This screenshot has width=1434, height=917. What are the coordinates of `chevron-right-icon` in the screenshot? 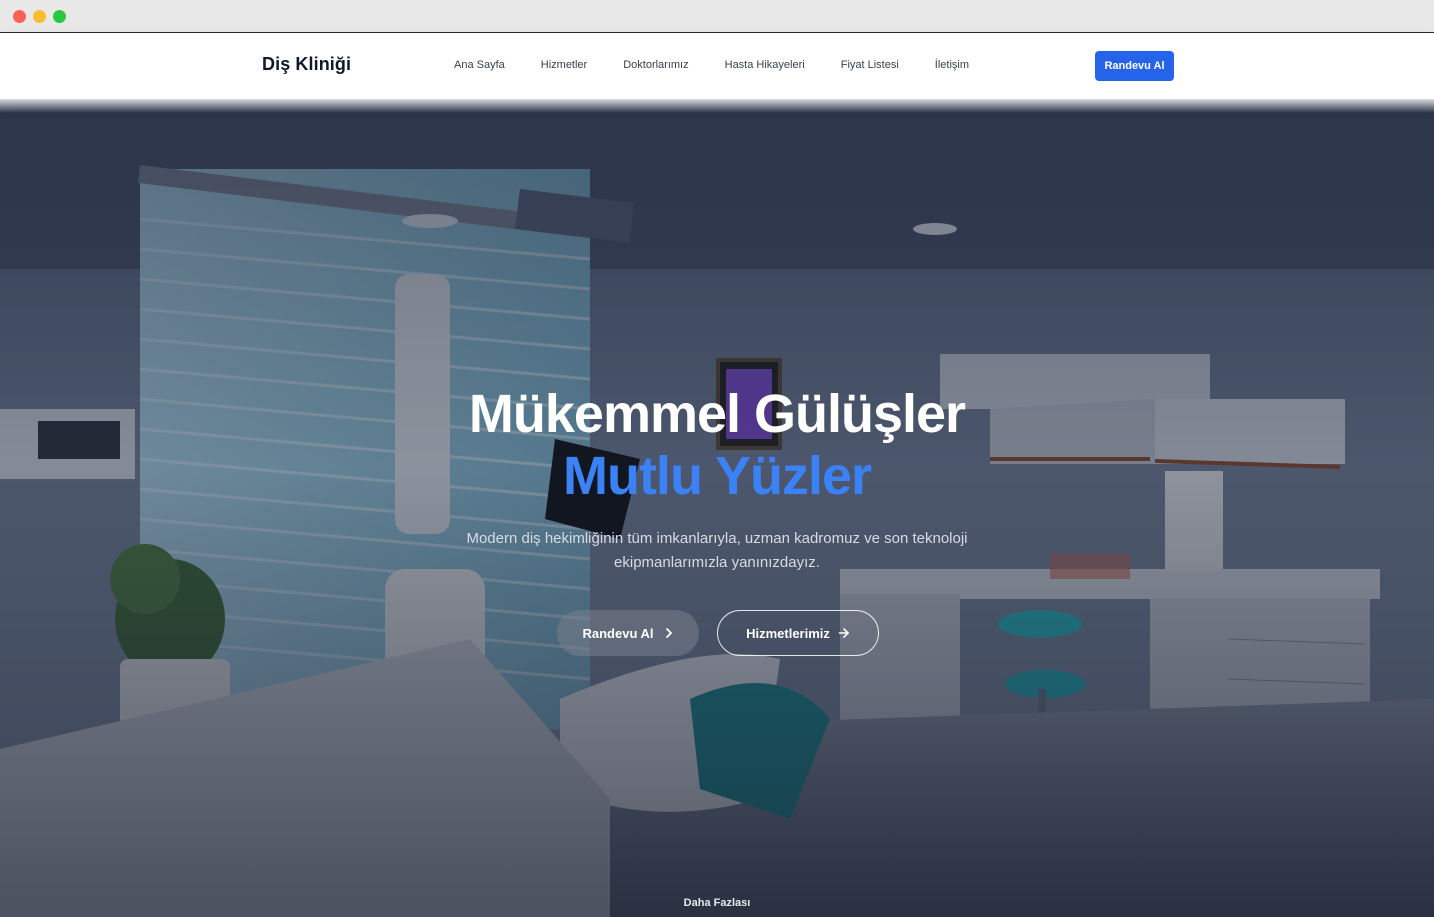 It's located at (668, 633).